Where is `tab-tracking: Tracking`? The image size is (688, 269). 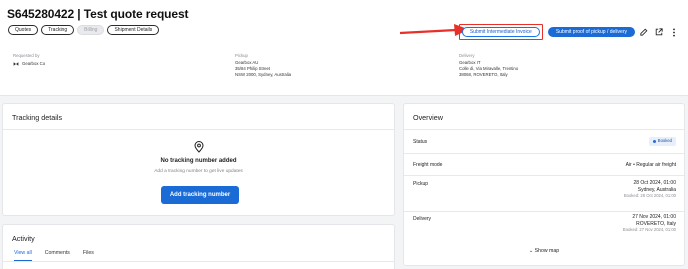
tab-tracking: Tracking is located at coordinates (58, 30).